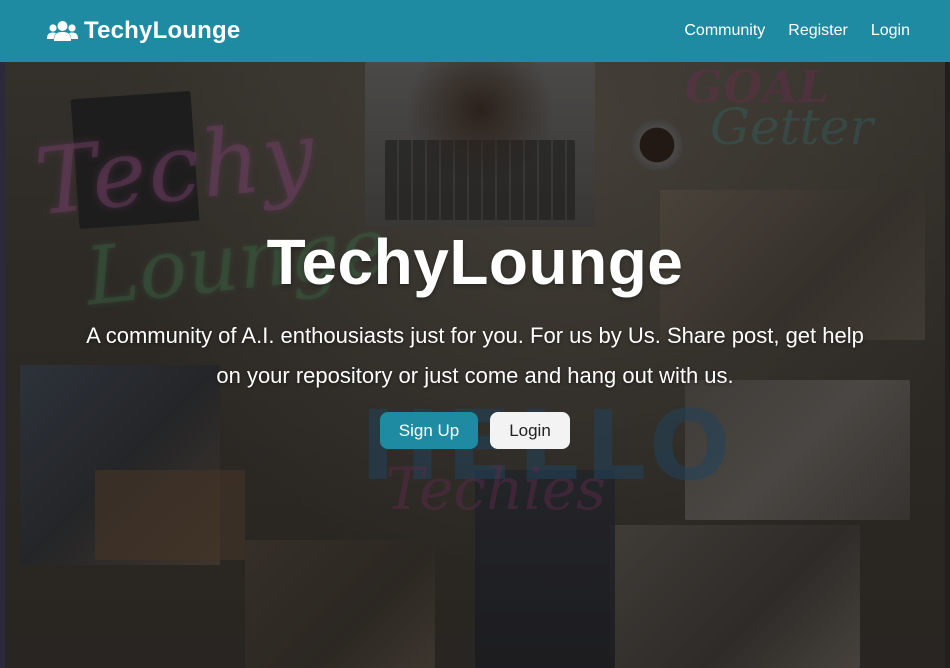  Describe the element at coordinates (475, 31) in the screenshot. I see `top-navbar: TechyLounge Community Register Login` at that location.